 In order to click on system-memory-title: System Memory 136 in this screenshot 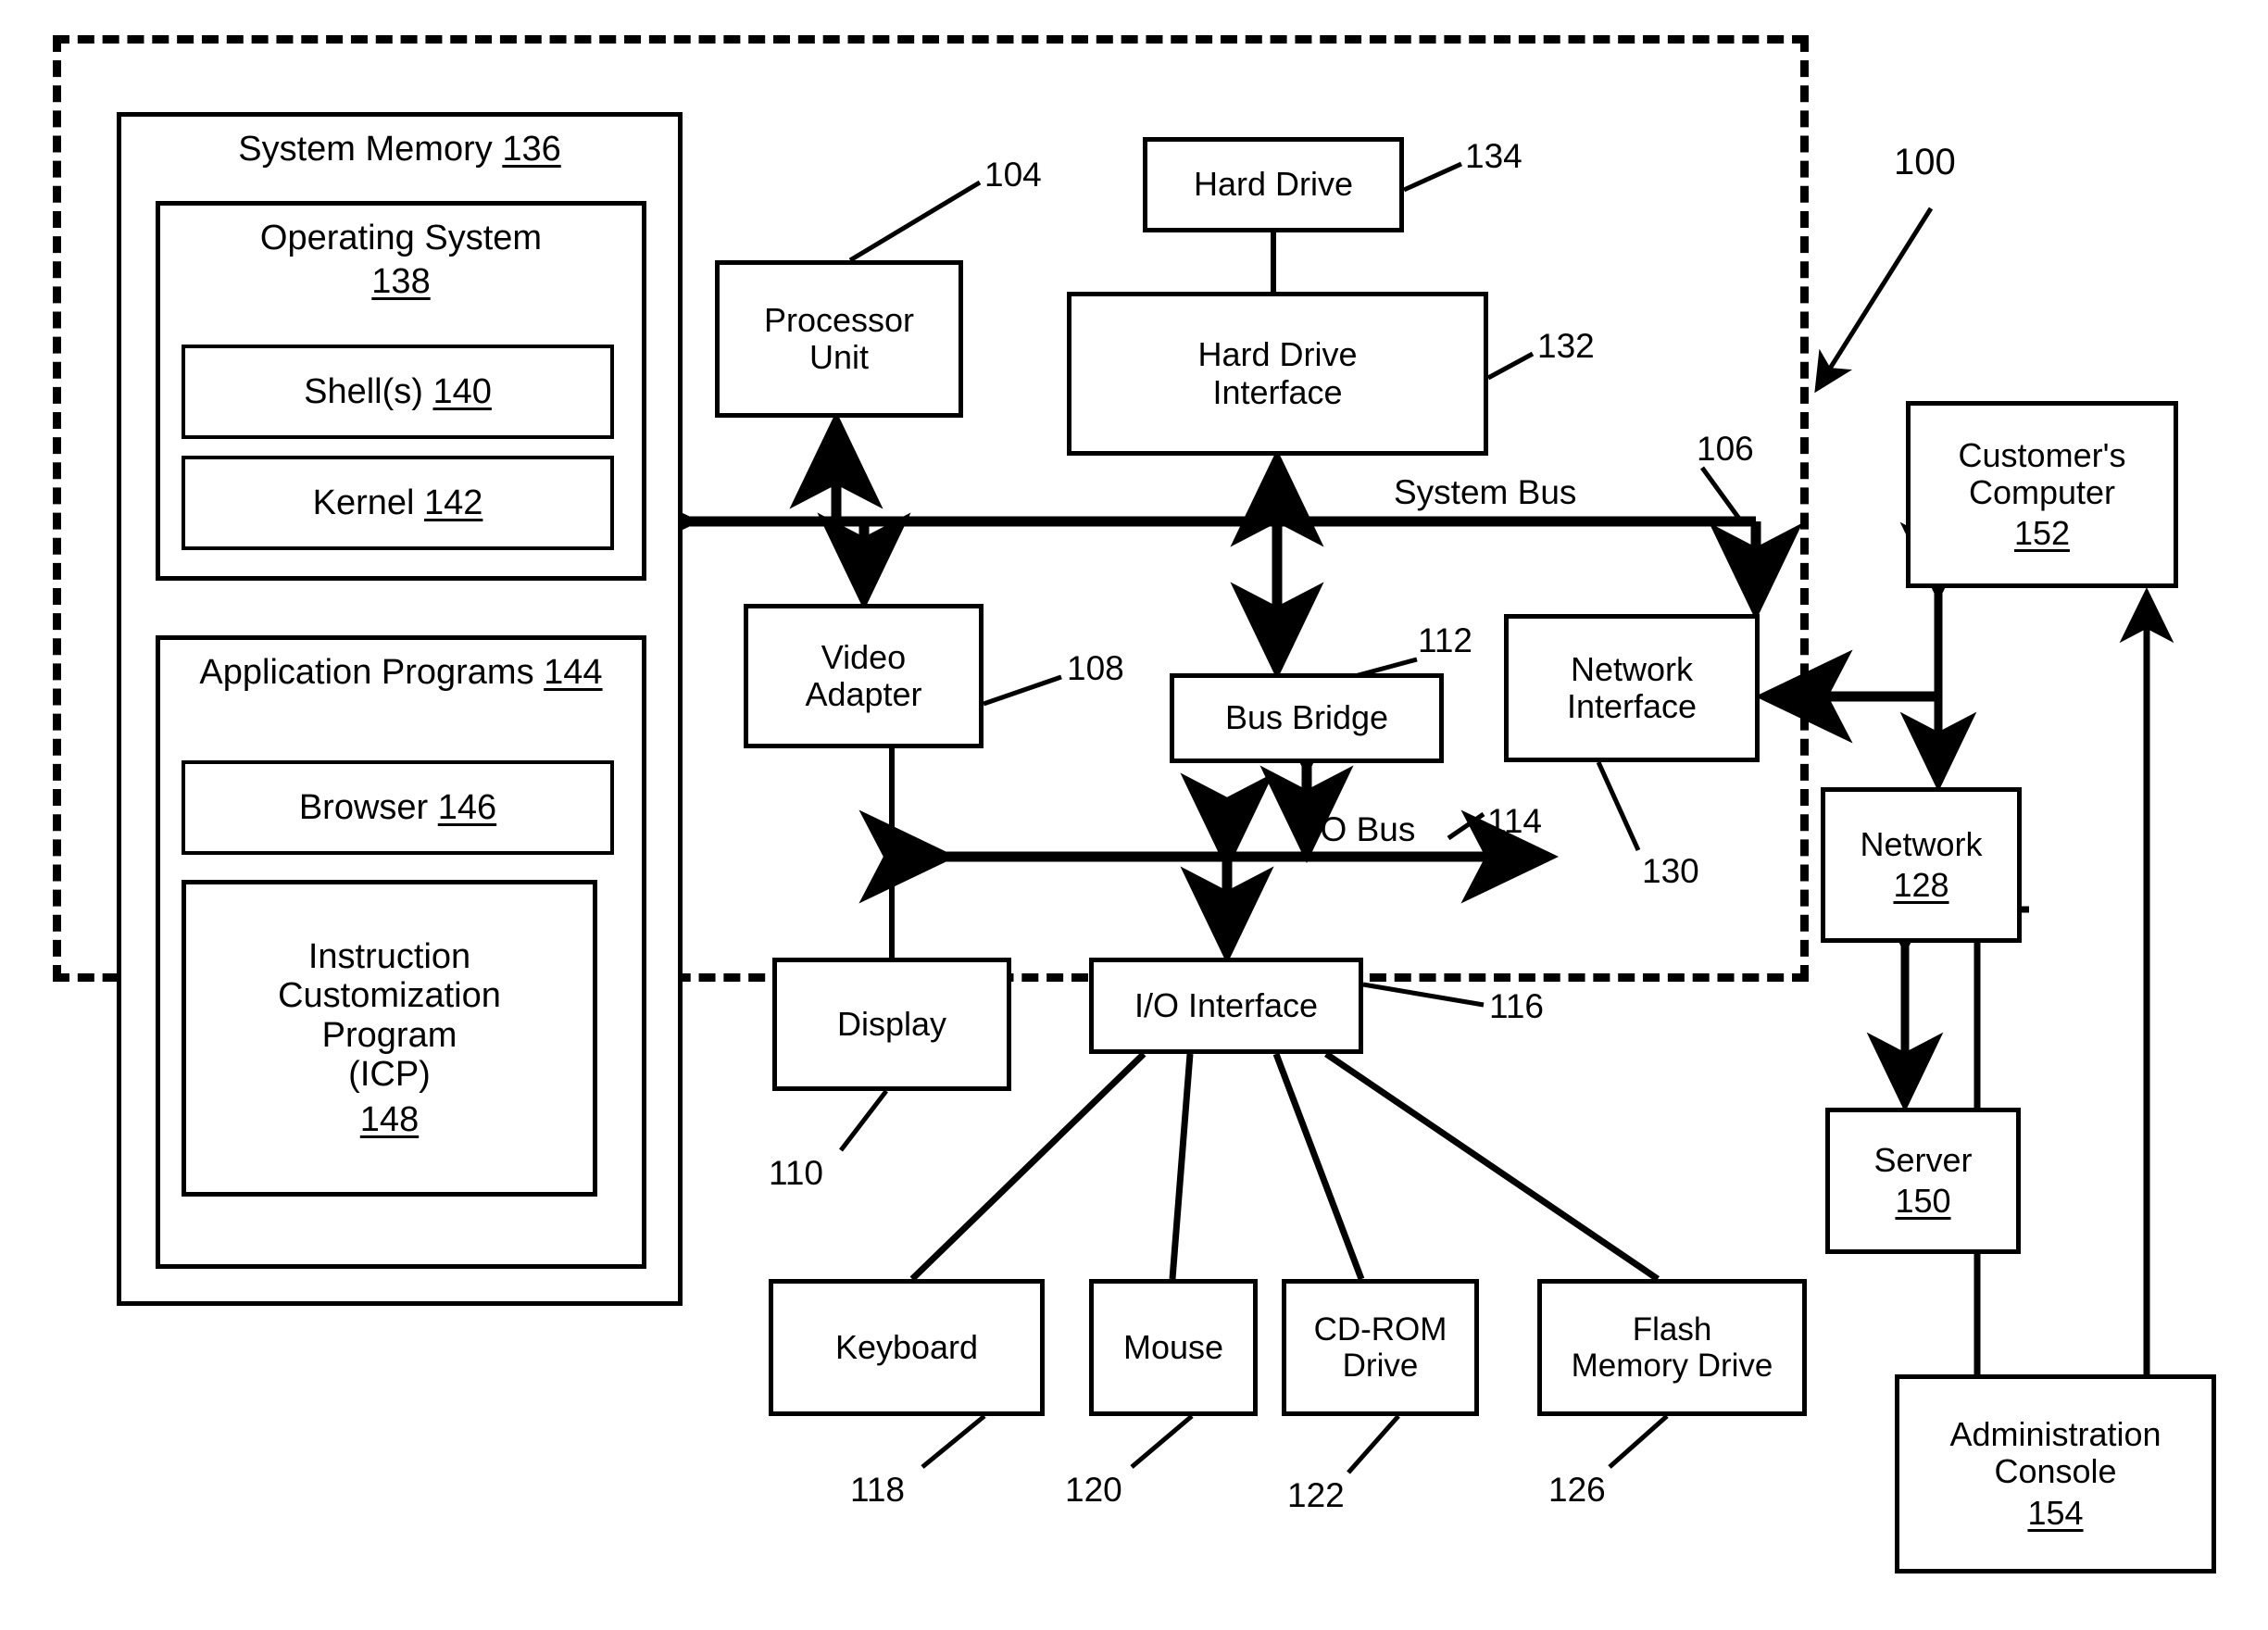, I will do `click(400, 149)`.